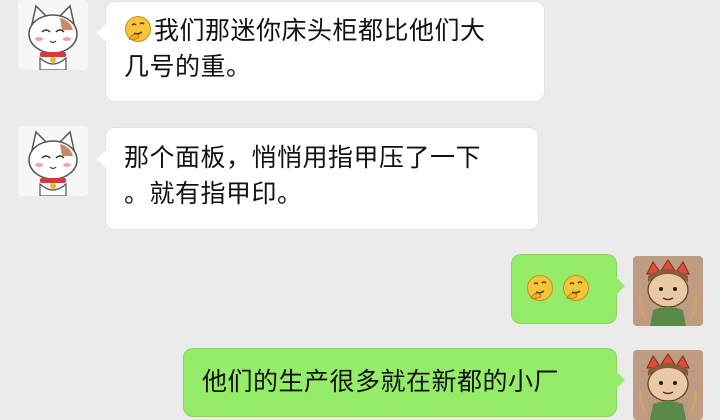  I want to click on message-bubble-outgoing: 他们的生产很多就在新都的小厂, so click(404, 382).